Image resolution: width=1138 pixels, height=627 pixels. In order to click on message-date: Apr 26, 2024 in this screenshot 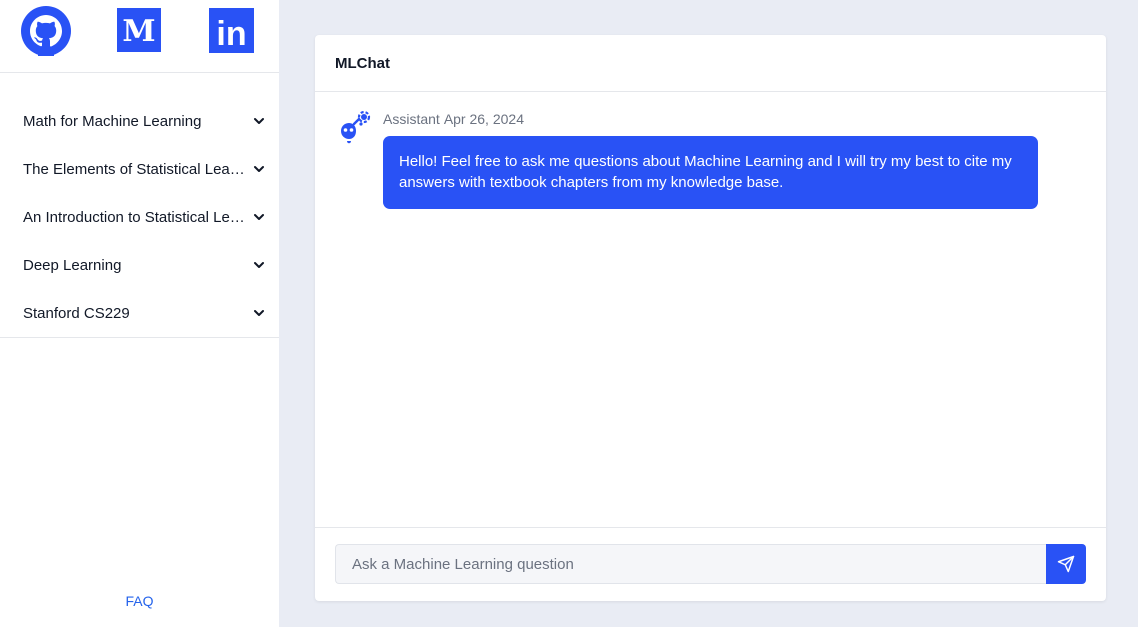, I will do `click(483, 119)`.